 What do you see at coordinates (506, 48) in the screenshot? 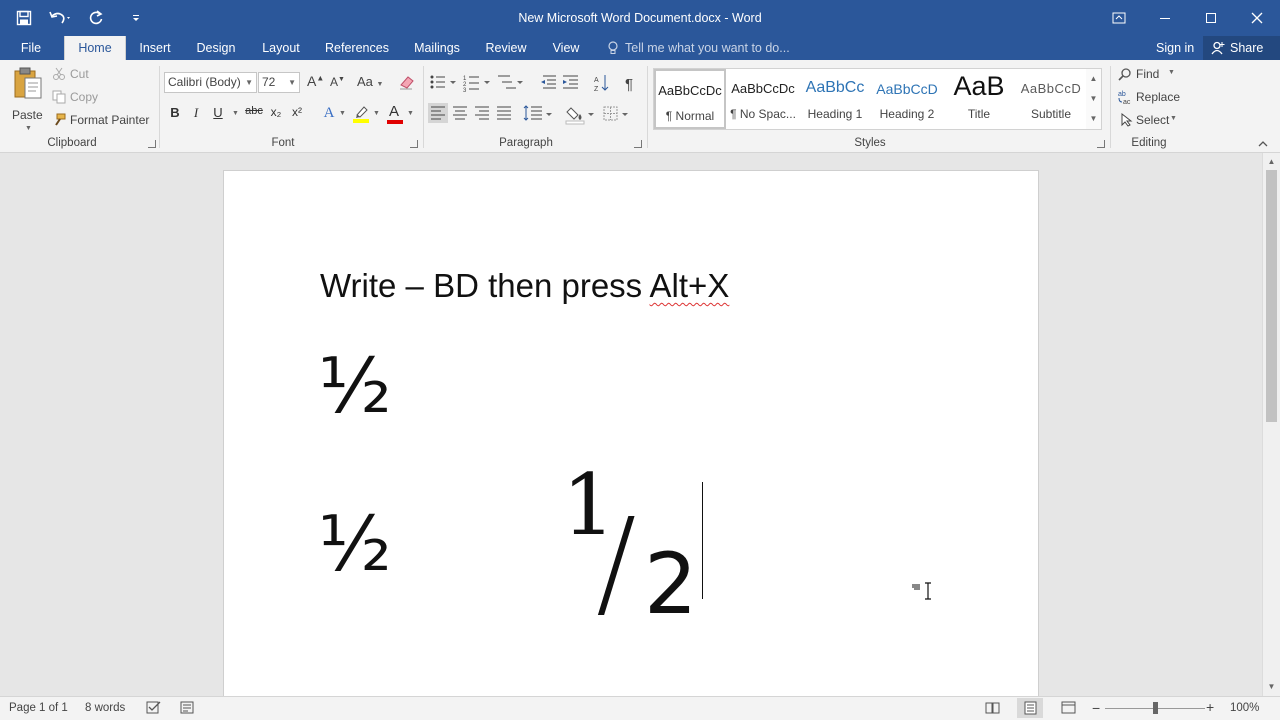
I see `tab-review: Review` at bounding box center [506, 48].